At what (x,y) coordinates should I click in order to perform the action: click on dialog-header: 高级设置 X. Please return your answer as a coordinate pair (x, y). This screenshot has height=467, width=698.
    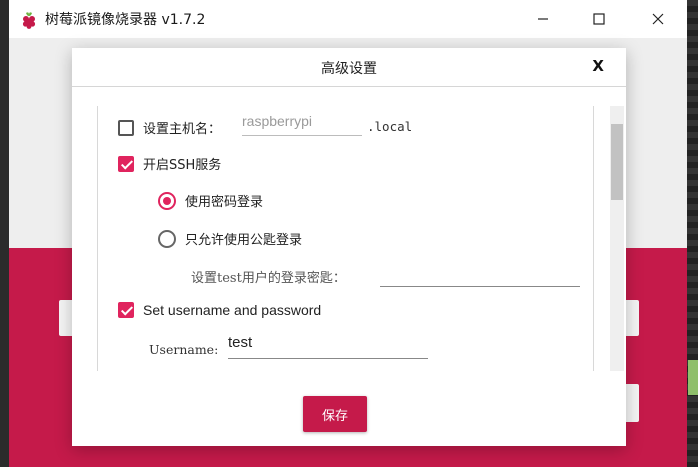
    Looking at the image, I should click on (349, 67).